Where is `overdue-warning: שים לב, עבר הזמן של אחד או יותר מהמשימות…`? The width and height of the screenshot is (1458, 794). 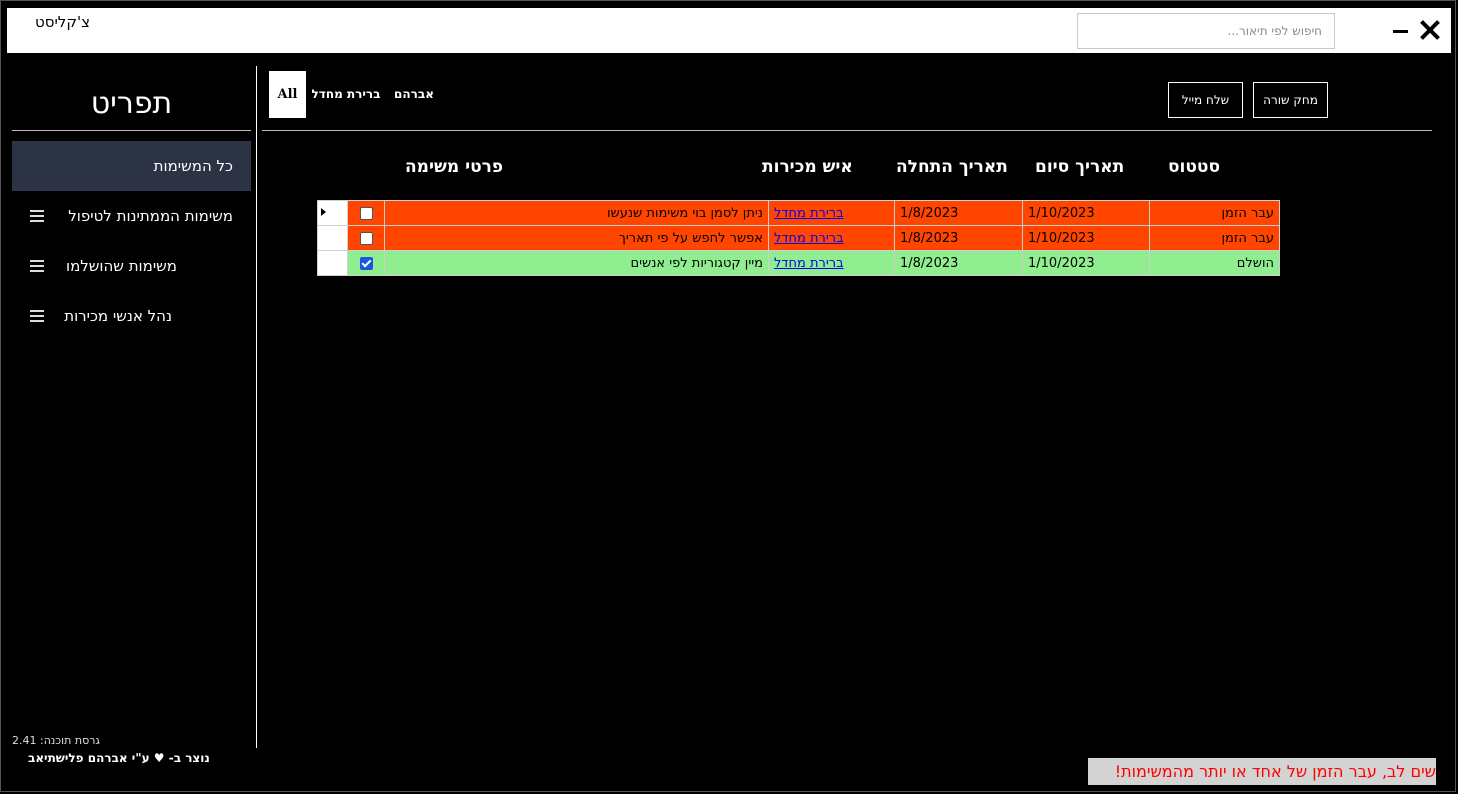 overdue-warning: שים לב, עבר הזמן של אחד או יותר מהמשימות… is located at coordinates (1262, 771).